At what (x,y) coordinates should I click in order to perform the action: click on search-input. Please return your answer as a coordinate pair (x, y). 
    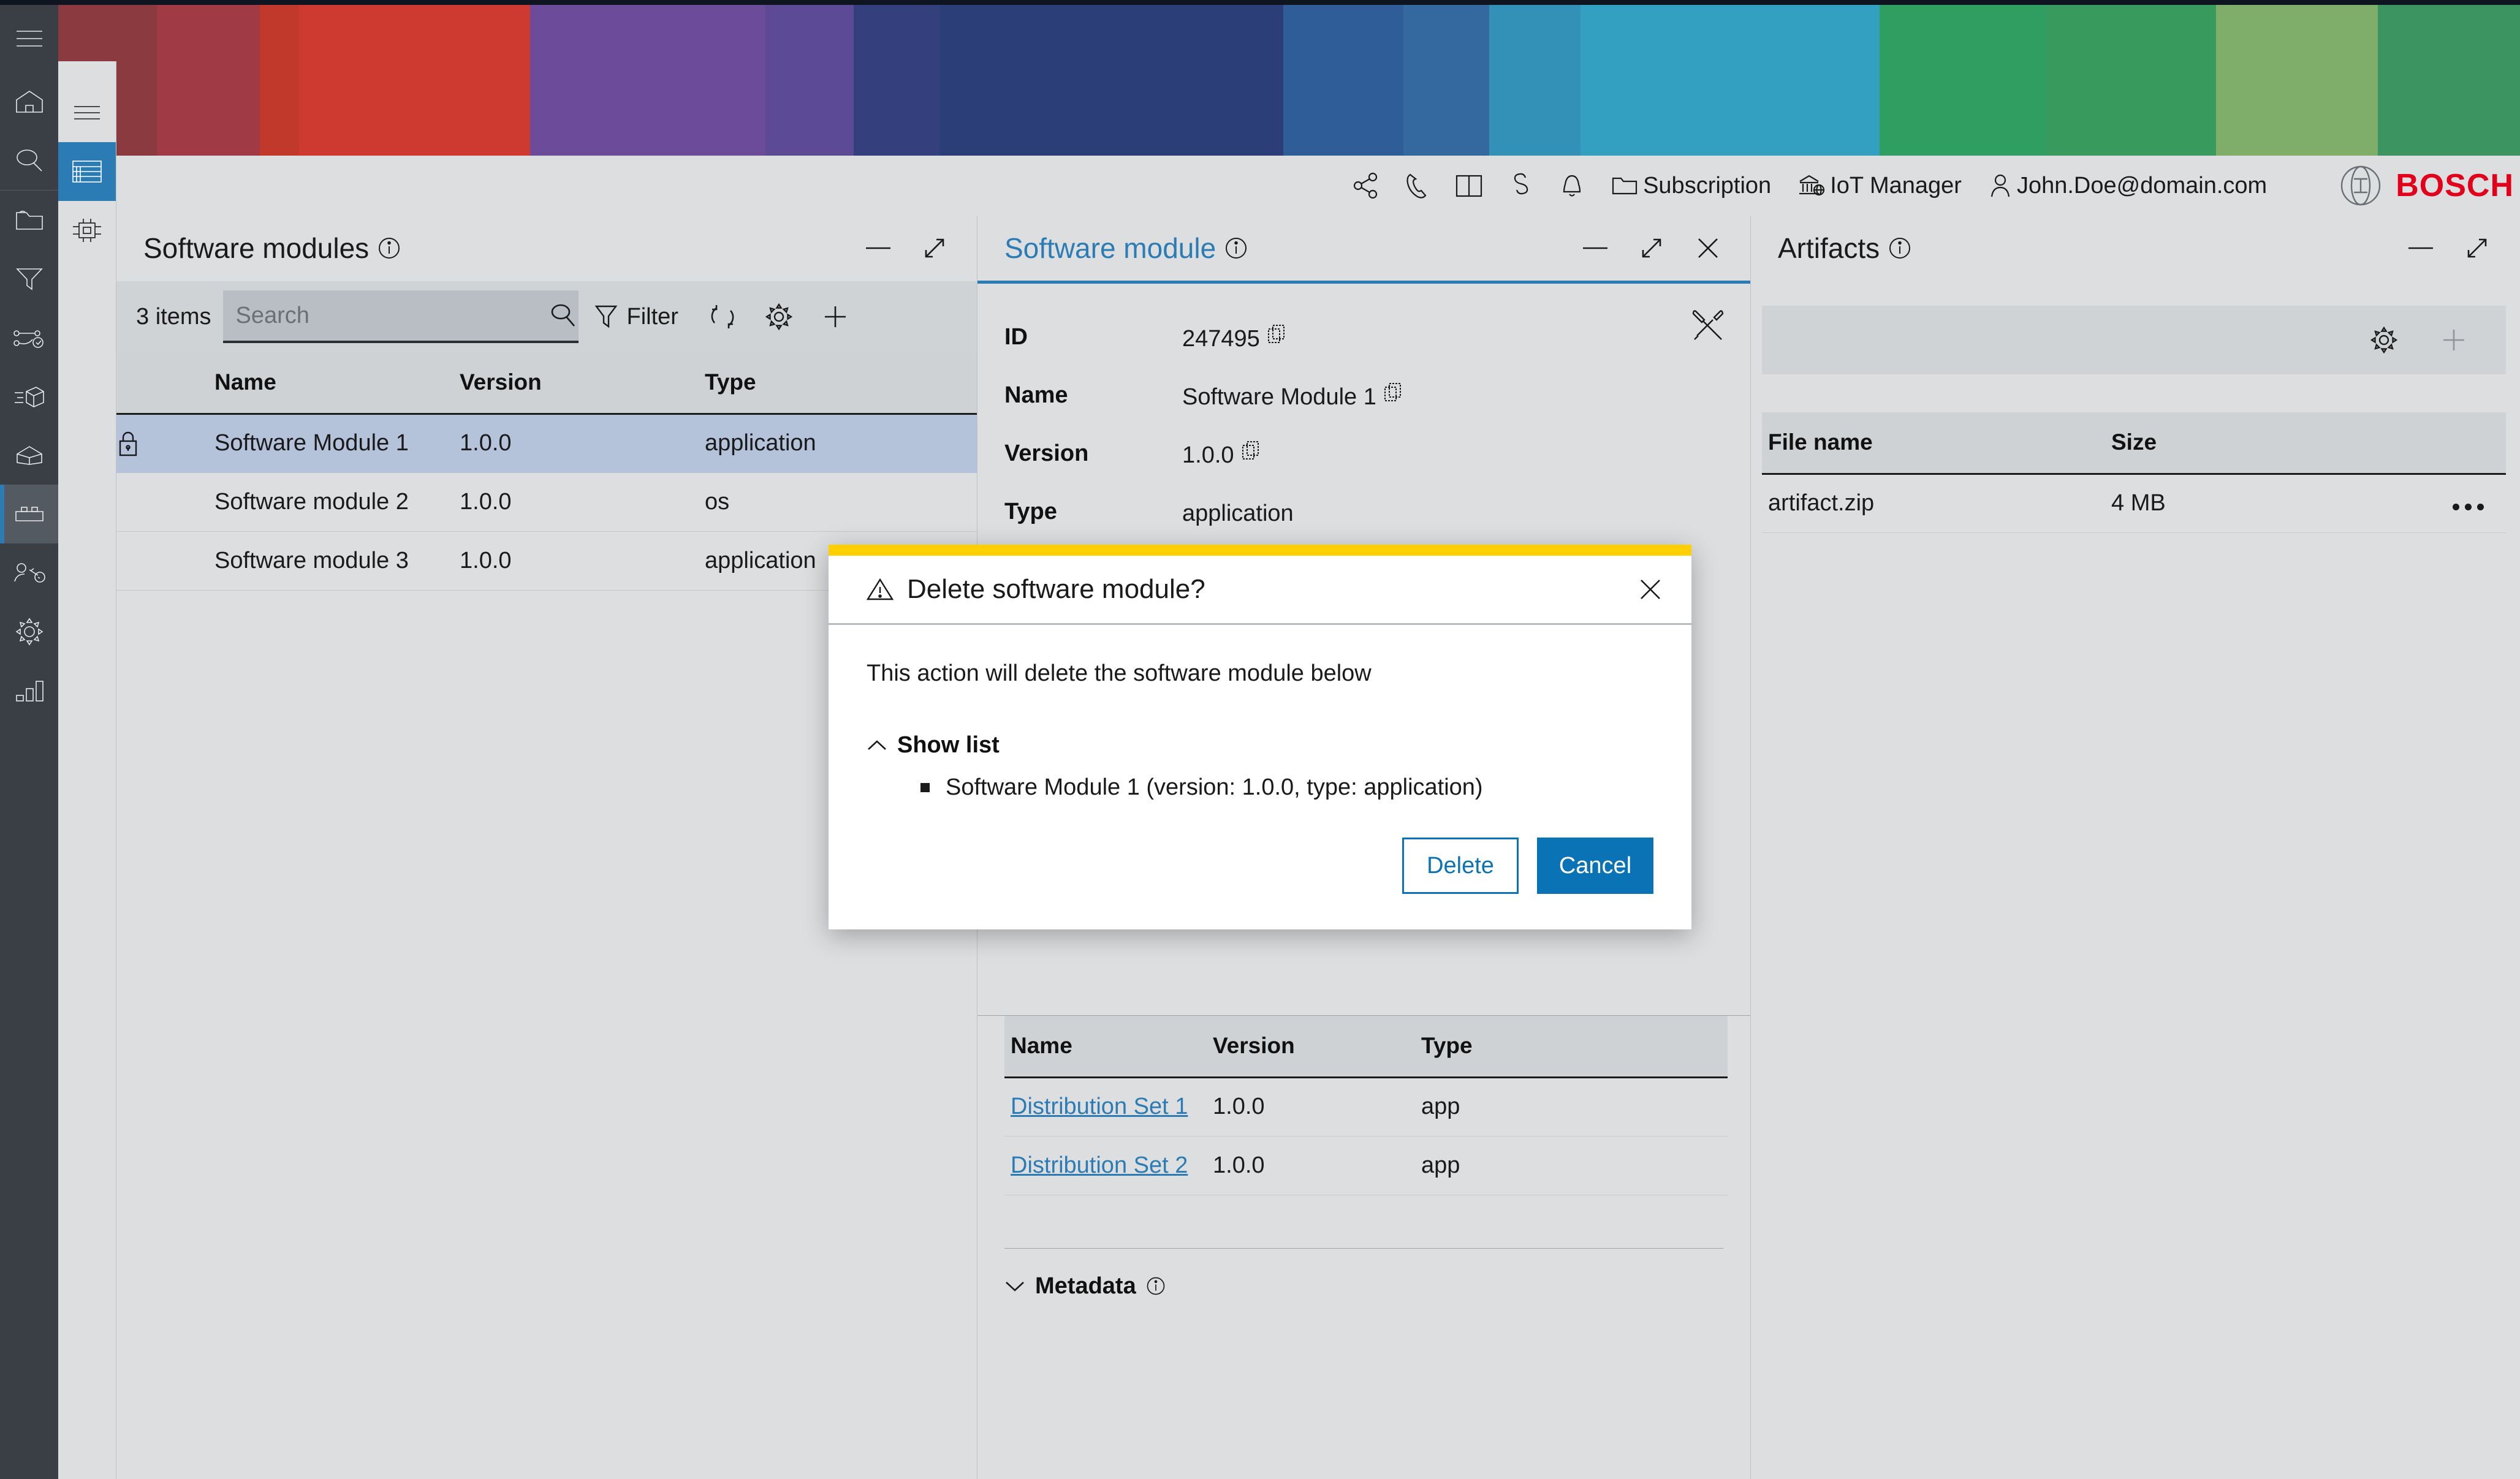
    Looking at the image, I should click on (386, 315).